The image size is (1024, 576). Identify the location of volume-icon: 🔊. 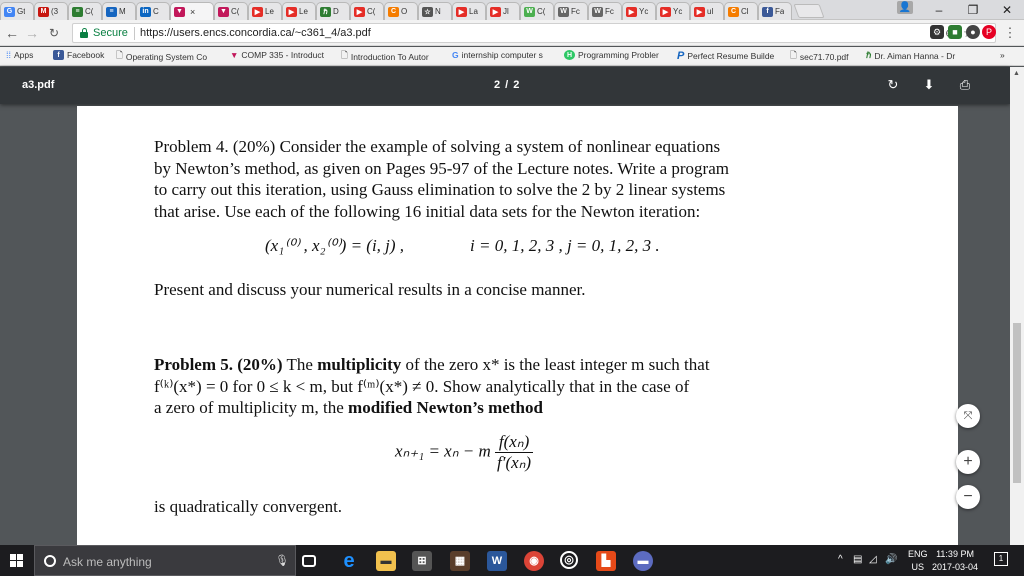
(891, 559).